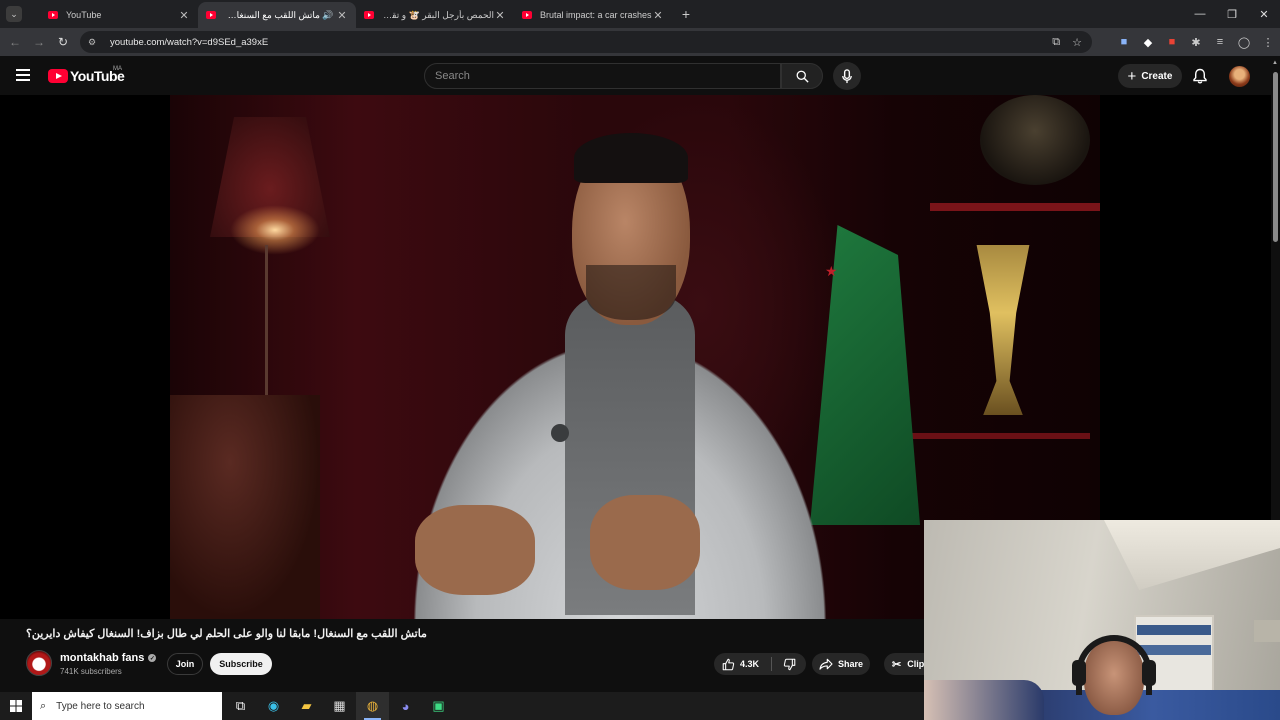  What do you see at coordinates (1172, 42) in the screenshot?
I see `extension-red-icon: ■` at bounding box center [1172, 42].